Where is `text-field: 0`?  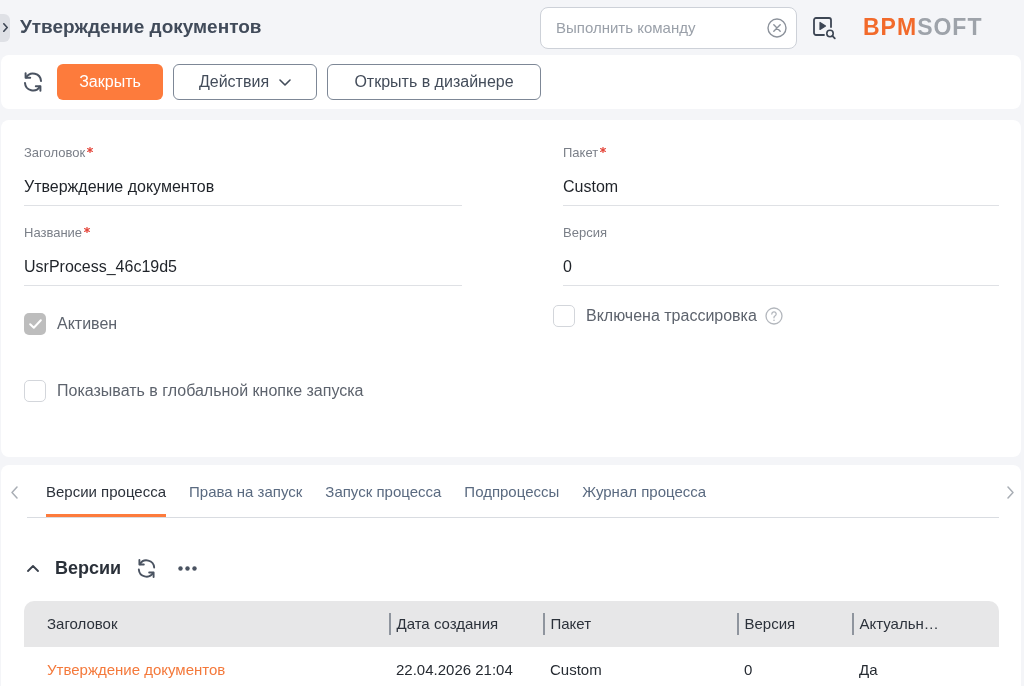 text-field: 0 is located at coordinates (781, 270).